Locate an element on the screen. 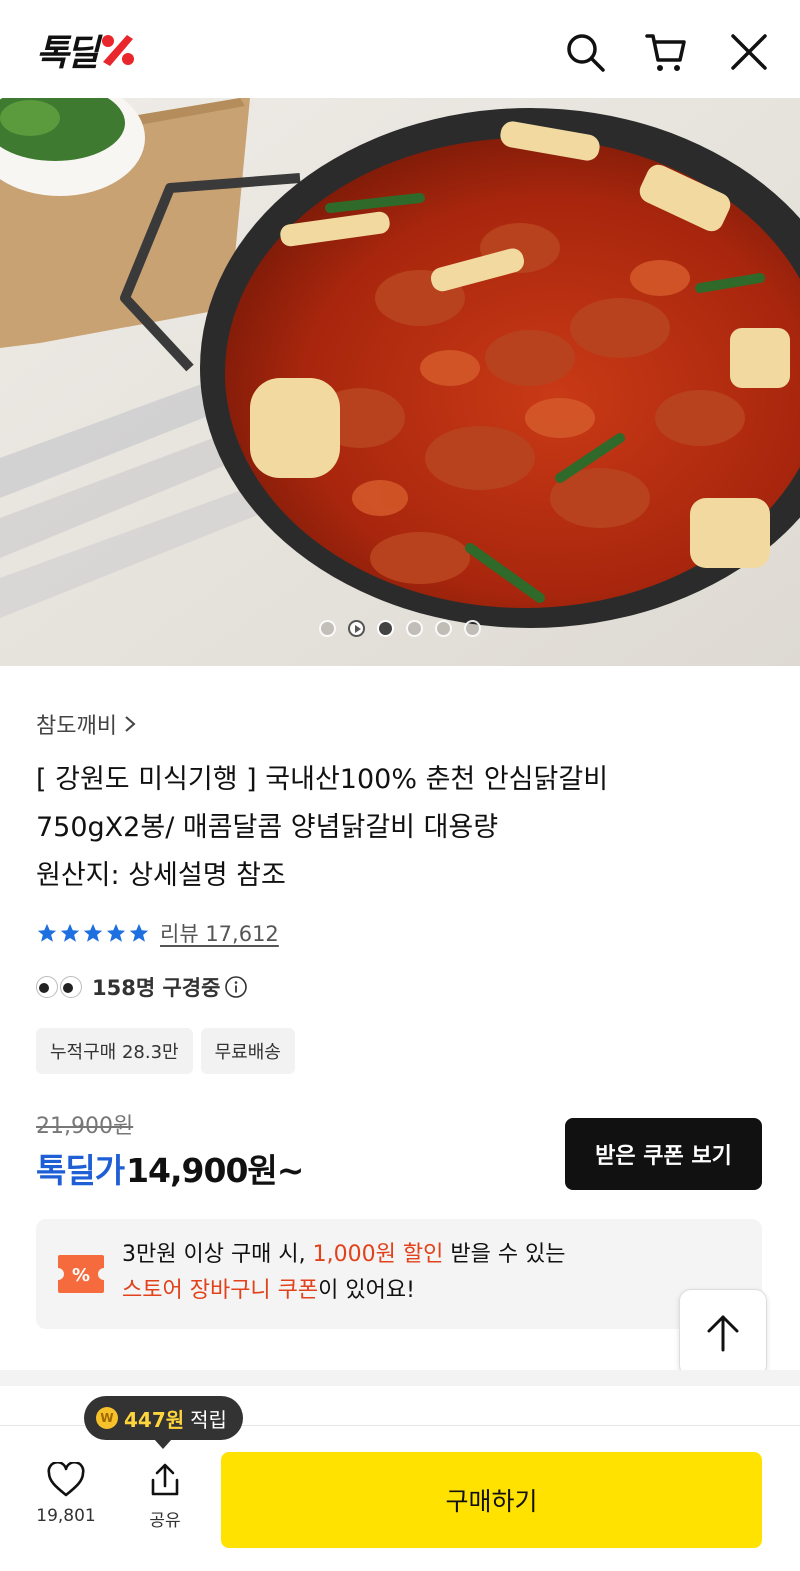 The image size is (800, 1571). rating-row: 리뷰 17,612 is located at coordinates (157, 933).